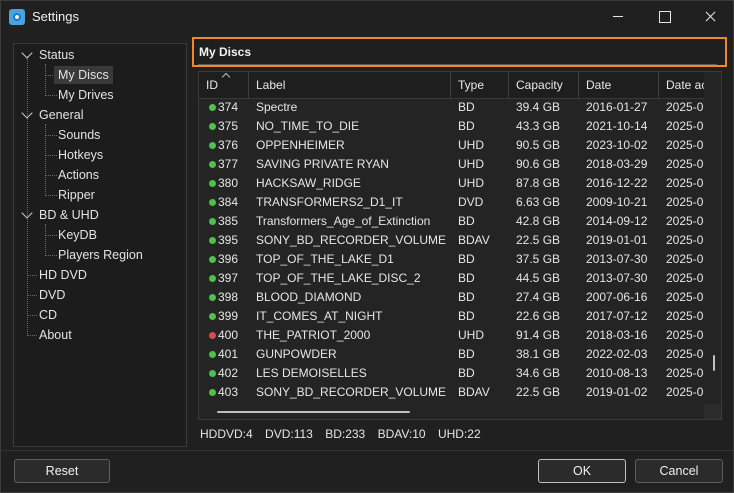  I want to click on cell-capacity: 22.5 GB, so click(538, 392).